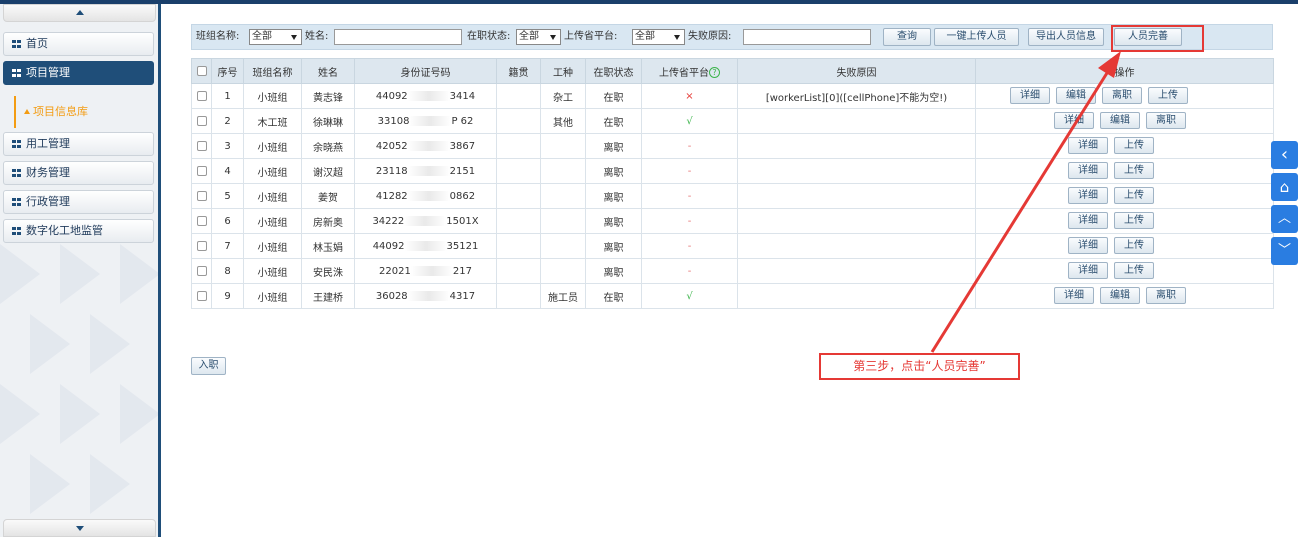 The image size is (1298, 537). I want to click on sidebar-scroll-up-button, so click(79, 13).